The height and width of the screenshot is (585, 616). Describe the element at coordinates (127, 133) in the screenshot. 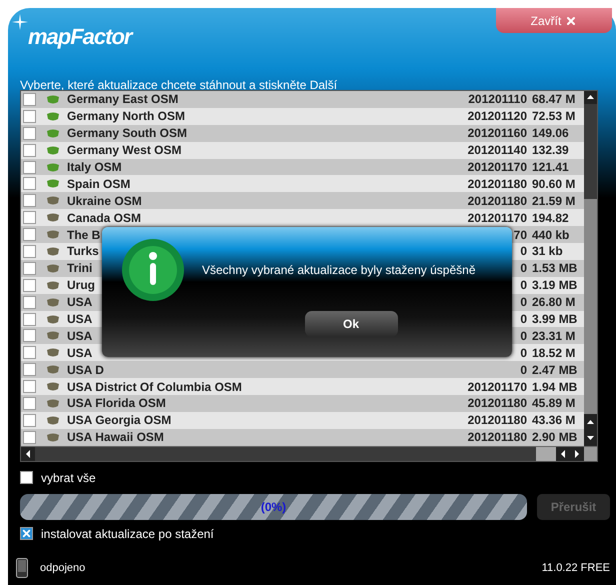

I see `map-name: Germany South OSM` at that location.